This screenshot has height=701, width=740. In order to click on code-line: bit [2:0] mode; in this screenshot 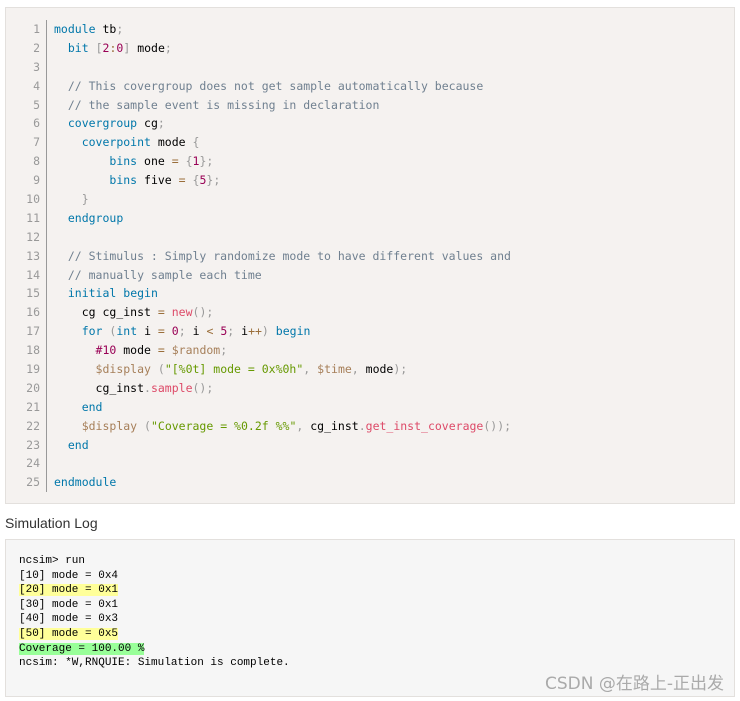, I will do `click(389, 48)`.